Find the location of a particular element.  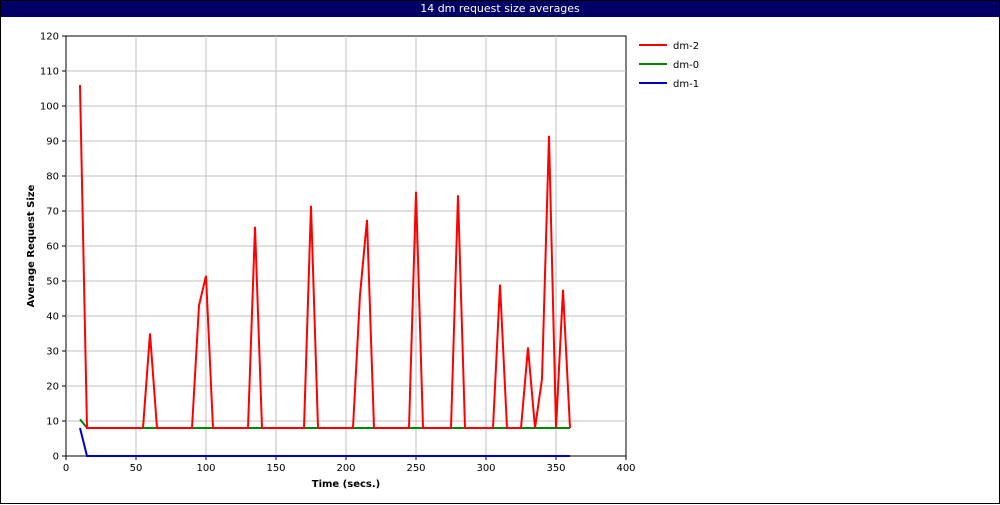

y-tick-label: 0 is located at coordinates (56, 457).